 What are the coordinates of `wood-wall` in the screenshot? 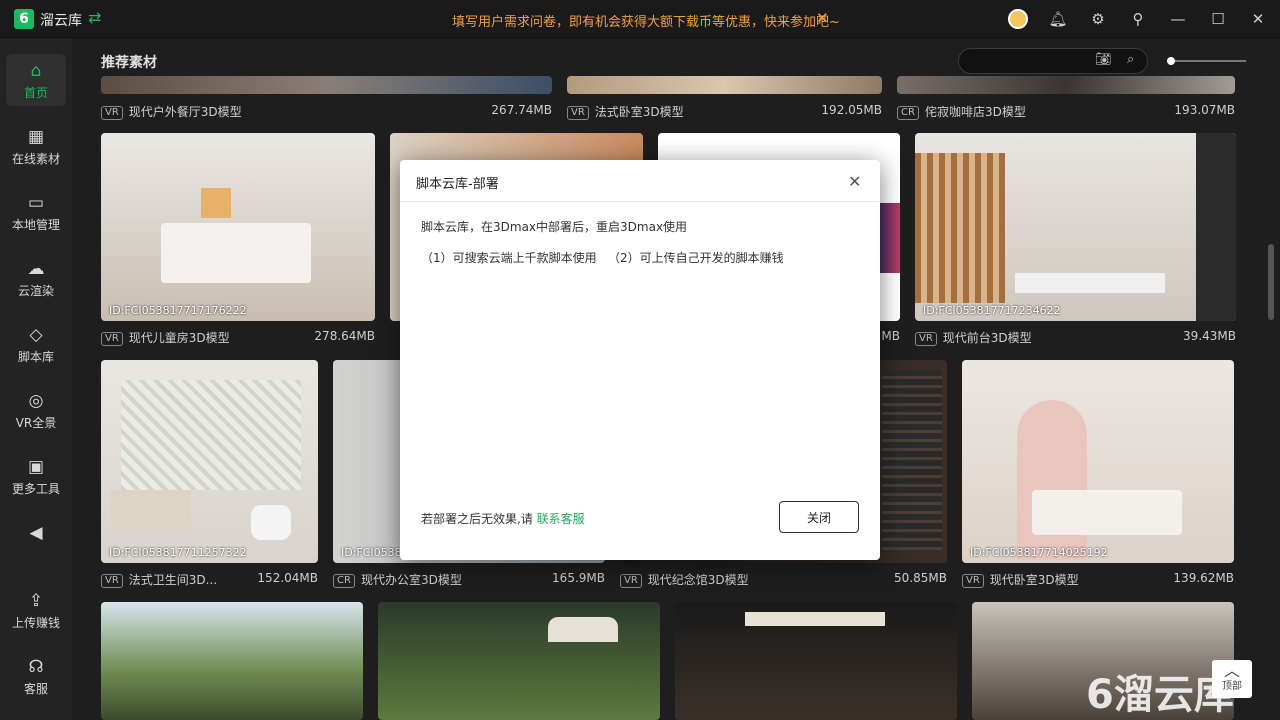 It's located at (960, 228).